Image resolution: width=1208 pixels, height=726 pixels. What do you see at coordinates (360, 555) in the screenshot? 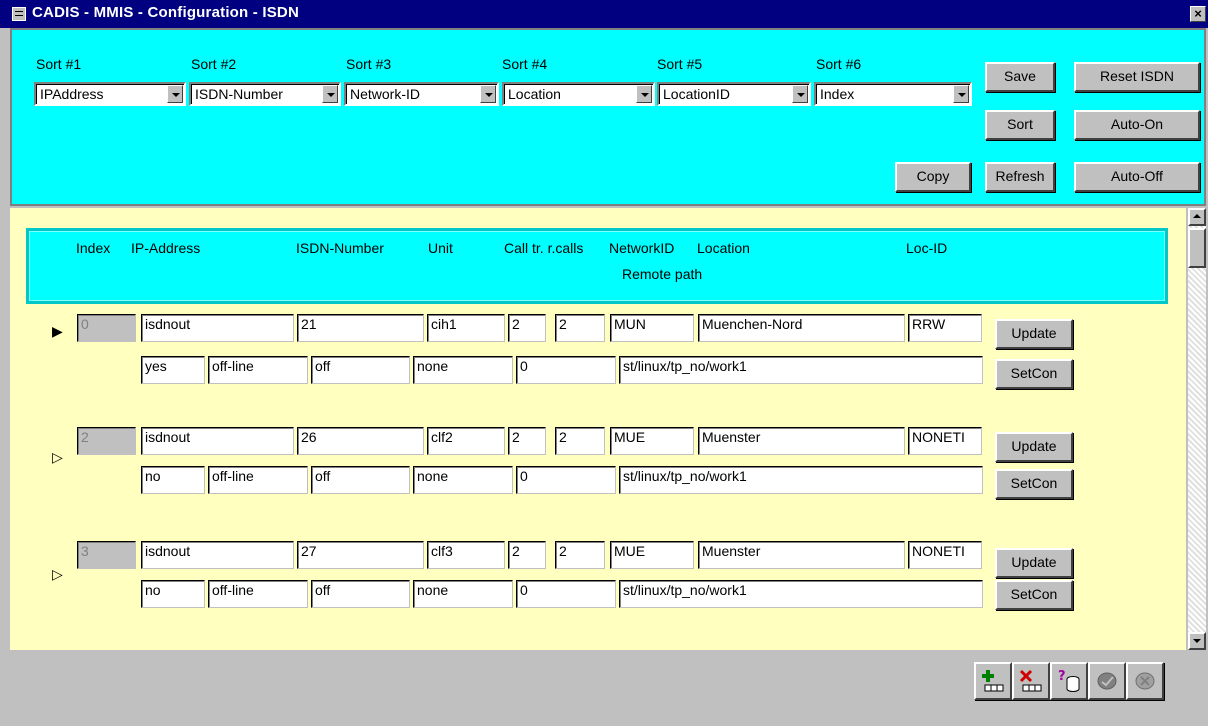
I see `isdn-number-field: 27` at bounding box center [360, 555].